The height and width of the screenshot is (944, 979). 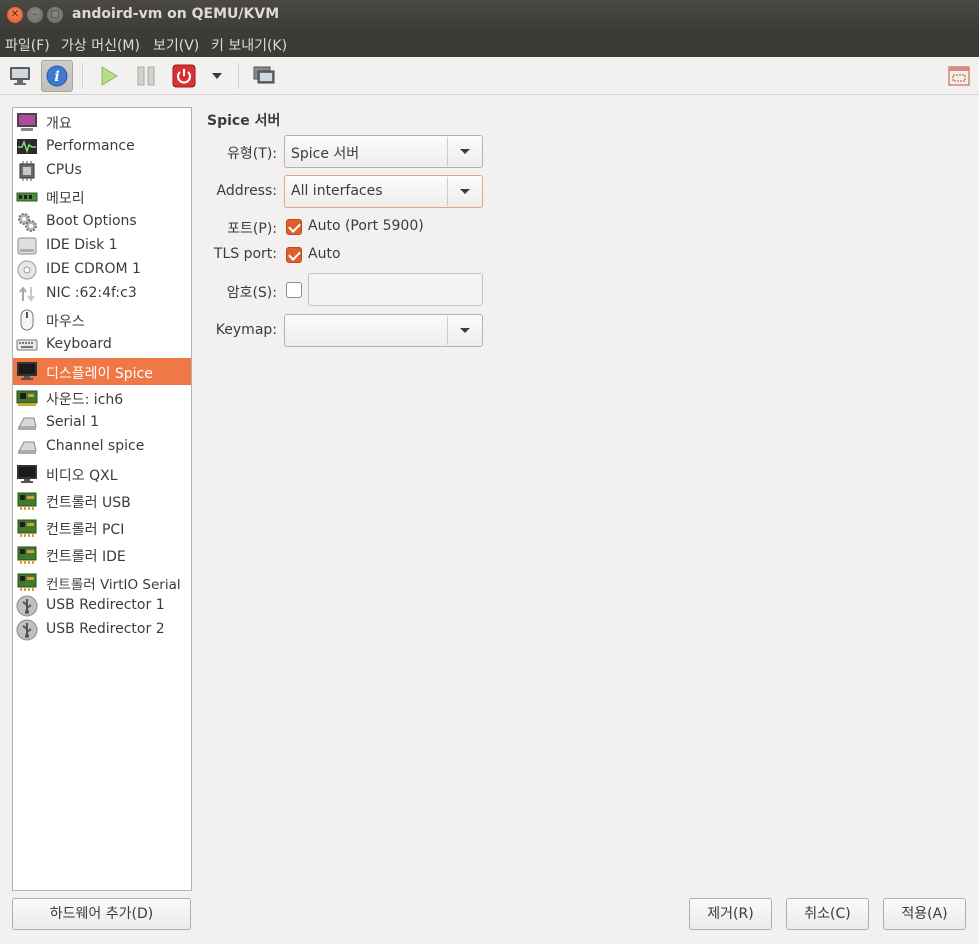 What do you see at coordinates (383, 151) in the screenshot?
I see `type-combo: Spice 서버` at bounding box center [383, 151].